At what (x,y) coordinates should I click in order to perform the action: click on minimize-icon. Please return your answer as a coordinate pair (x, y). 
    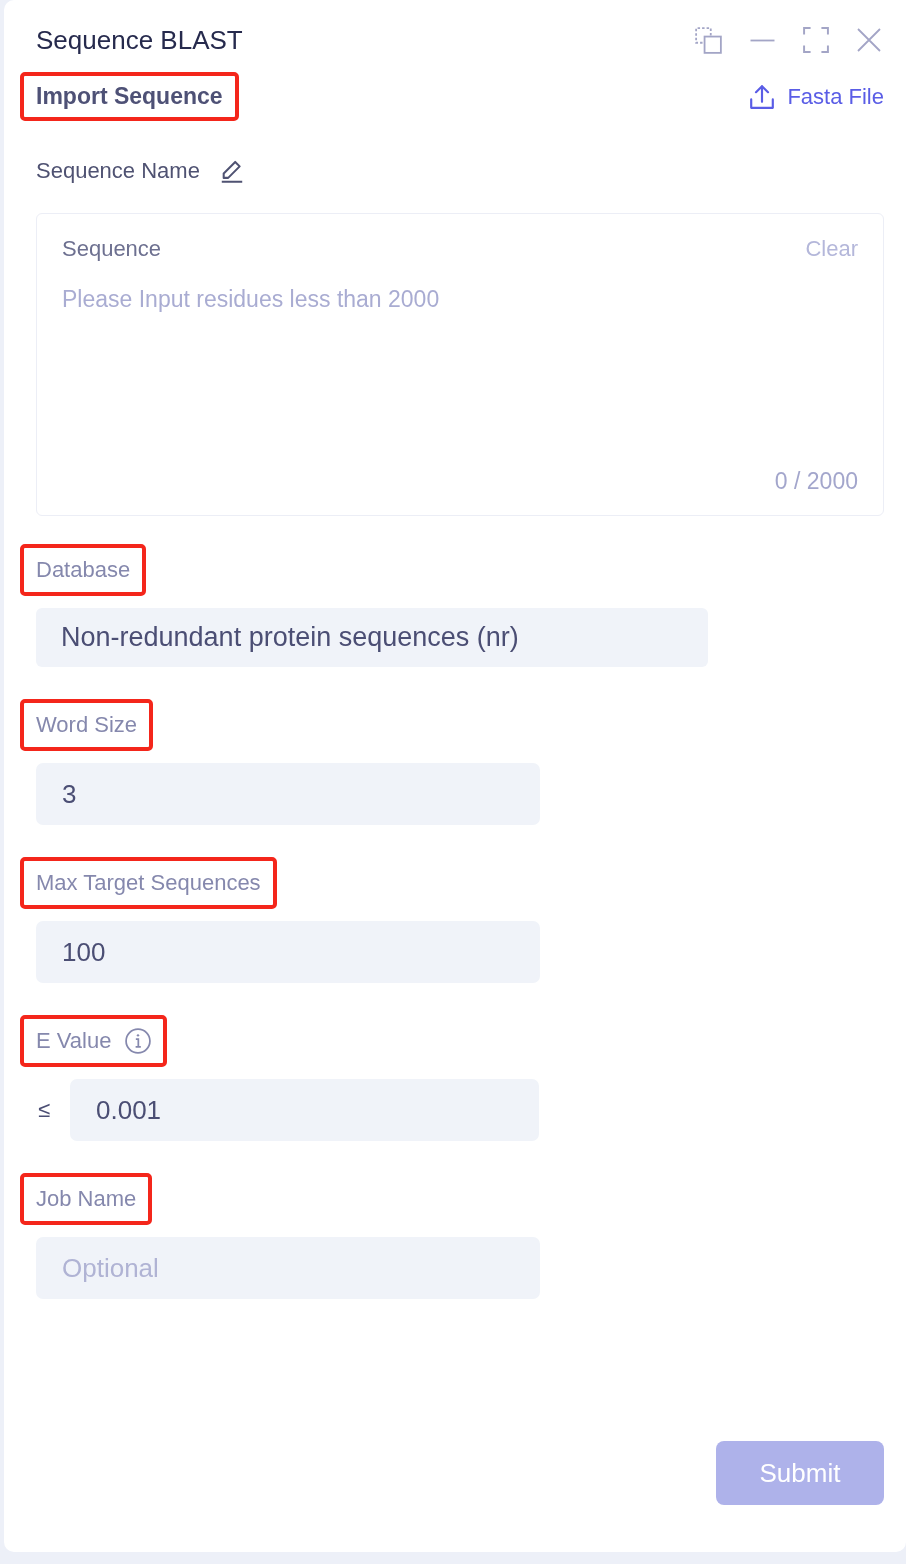
    Looking at the image, I should click on (762, 40).